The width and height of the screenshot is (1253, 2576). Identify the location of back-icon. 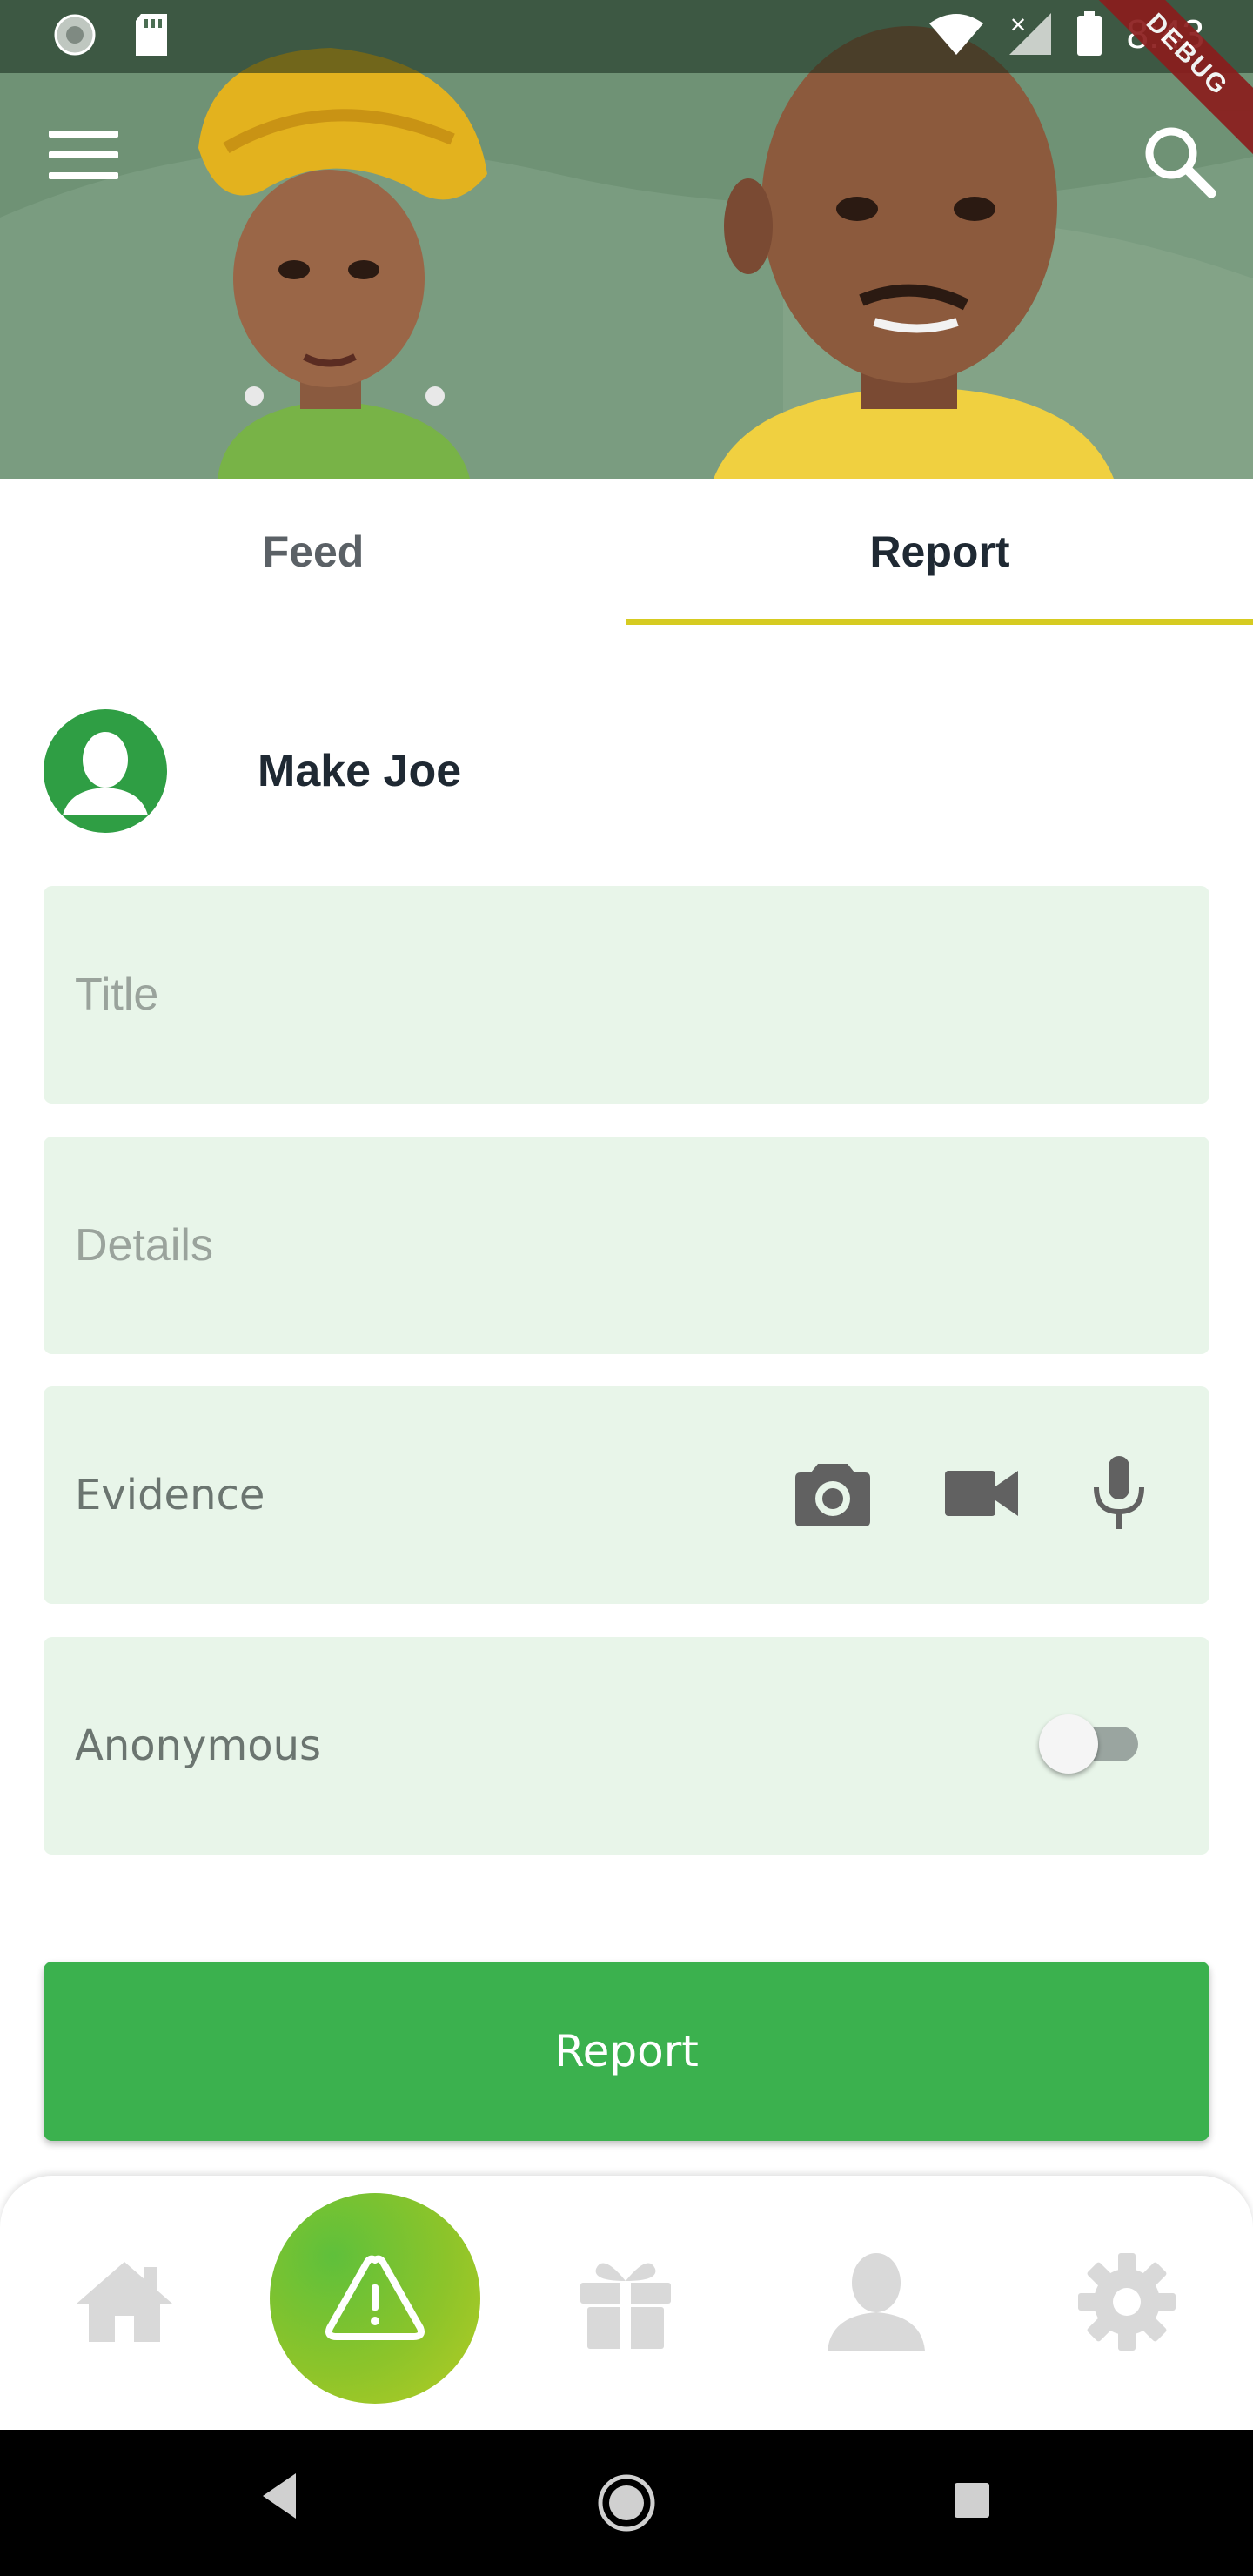
(279, 2496).